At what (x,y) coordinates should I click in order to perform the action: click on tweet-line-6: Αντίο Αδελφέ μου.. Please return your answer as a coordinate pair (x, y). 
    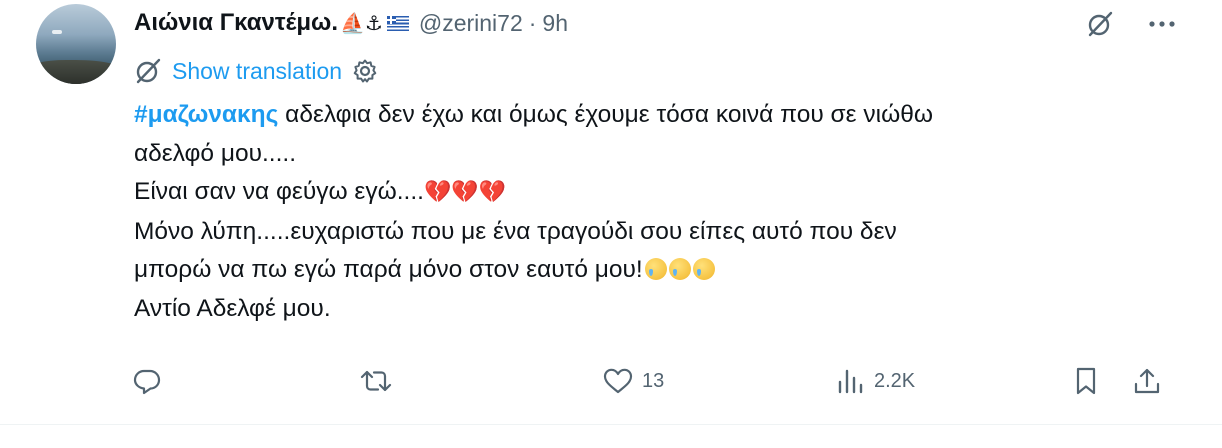
    Looking at the image, I should click on (232, 308).